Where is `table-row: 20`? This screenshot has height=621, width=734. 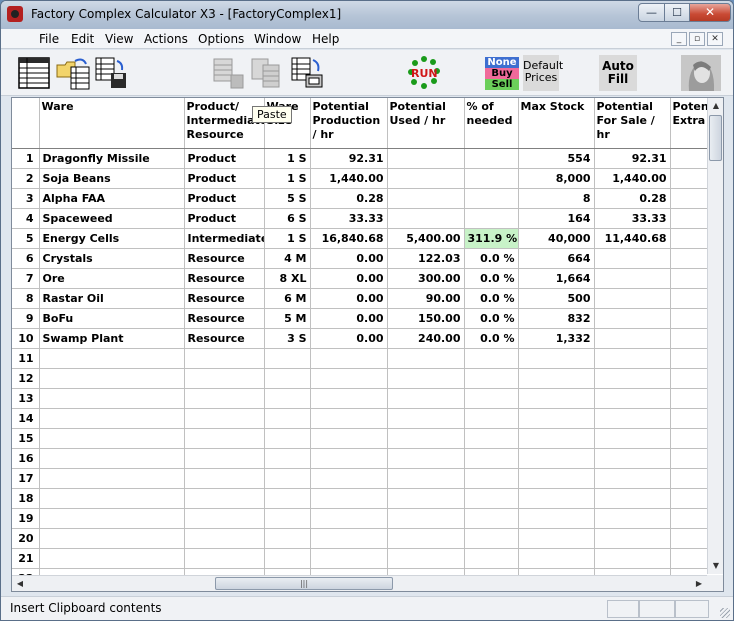 table-row: 20 is located at coordinates (367, 538).